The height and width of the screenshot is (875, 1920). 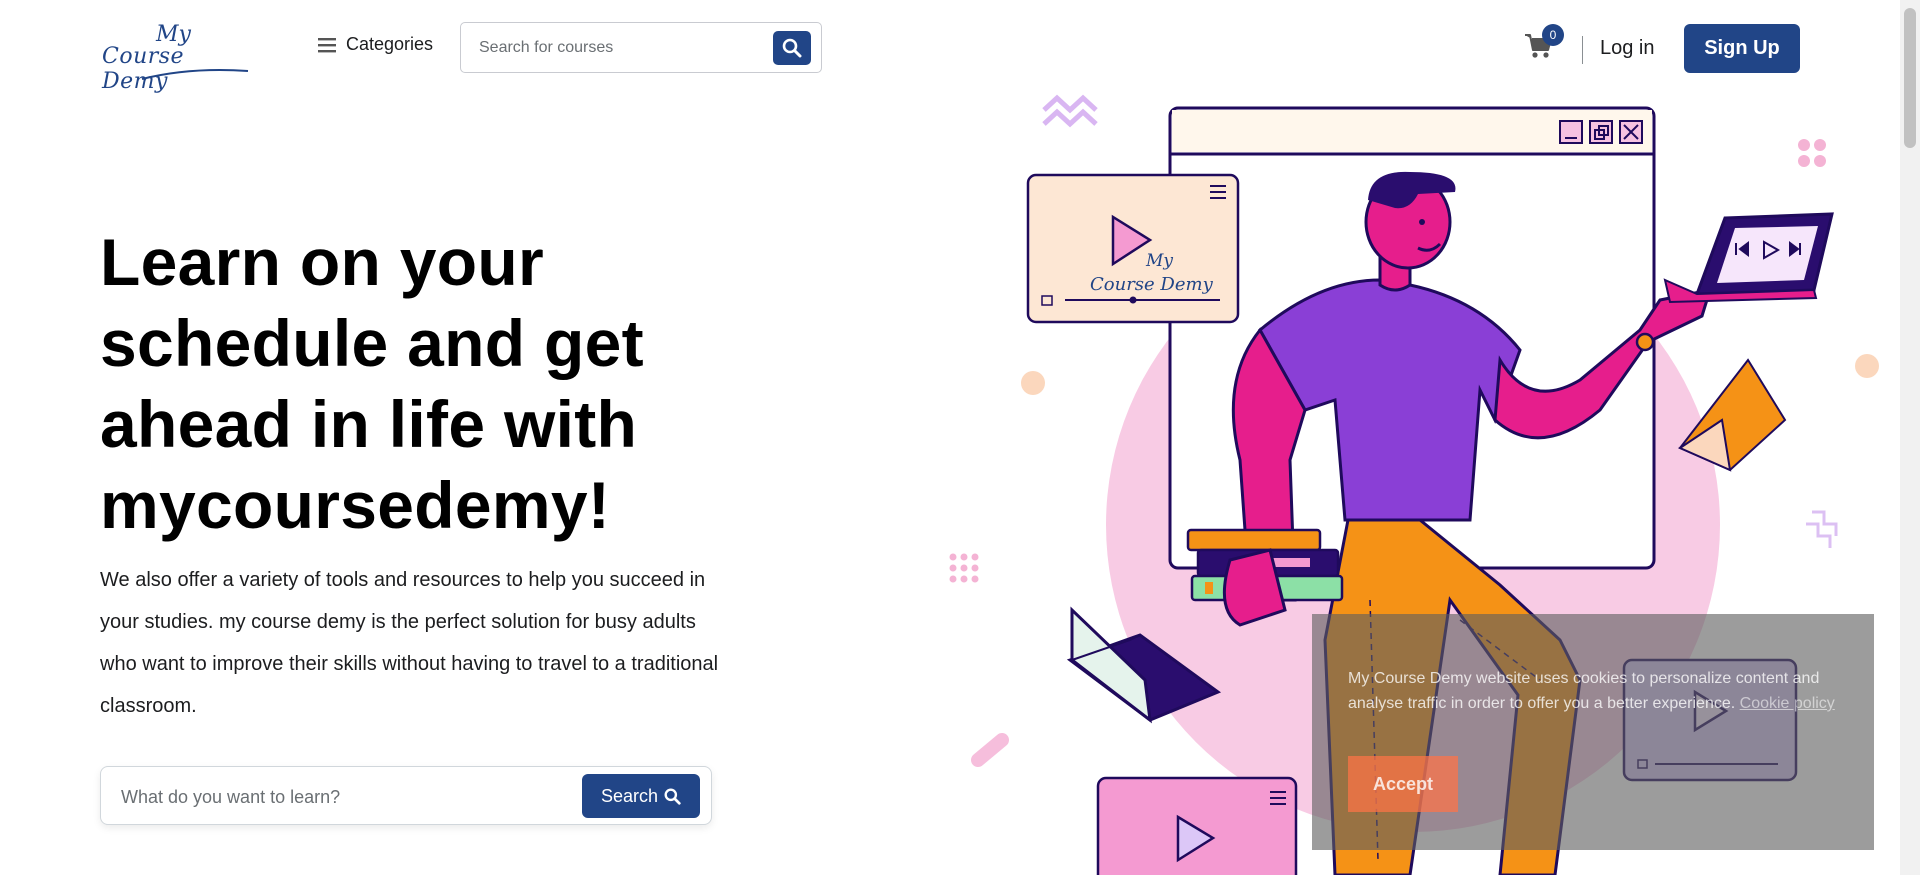 I want to click on hamburger-icon, so click(x=327, y=44).